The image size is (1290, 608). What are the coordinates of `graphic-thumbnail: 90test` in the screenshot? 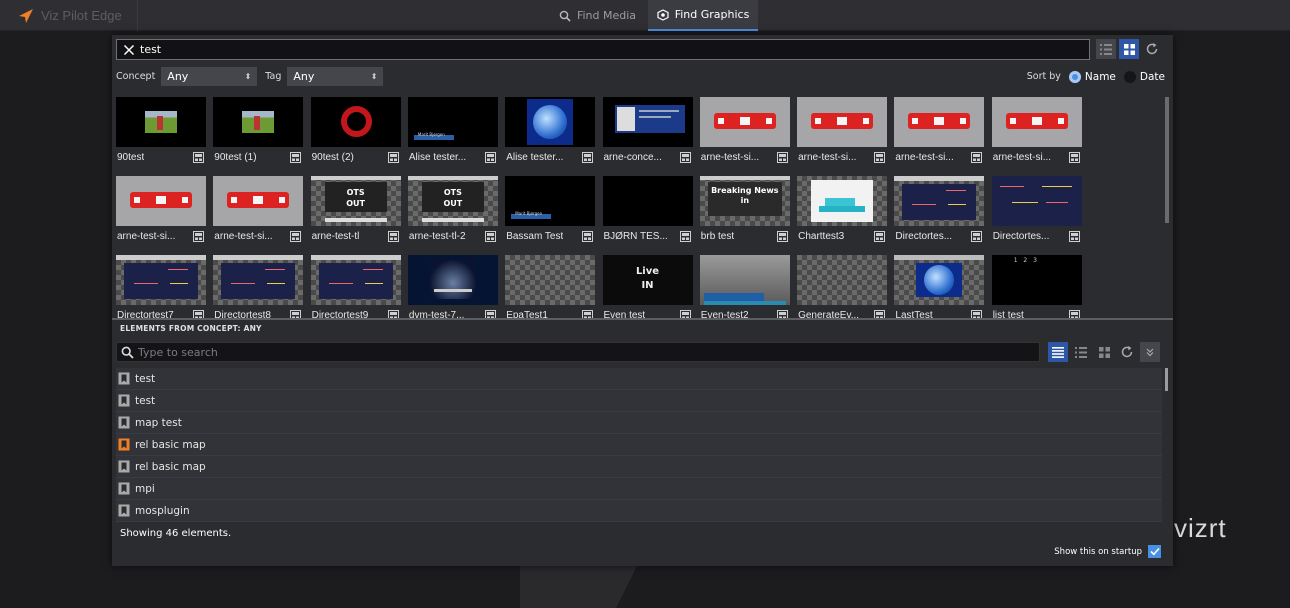 It's located at (161, 132).